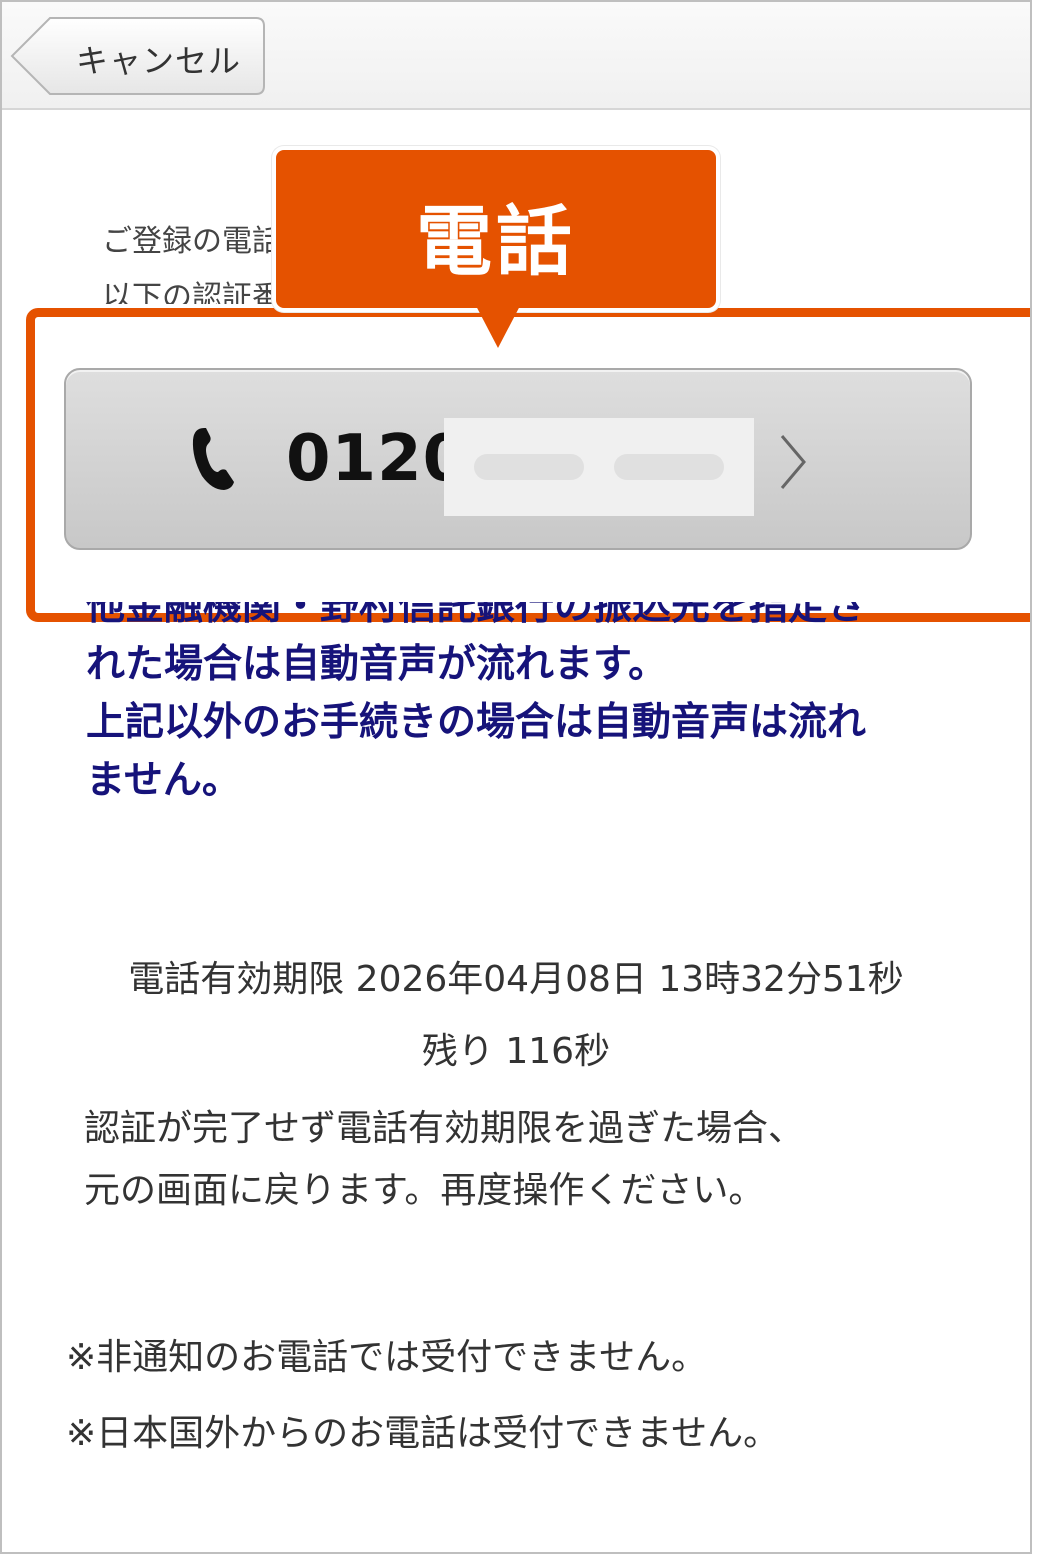 This screenshot has height=1554, width=1044. Describe the element at coordinates (599, 467) in the screenshot. I see `redacted-number-mask` at that location.